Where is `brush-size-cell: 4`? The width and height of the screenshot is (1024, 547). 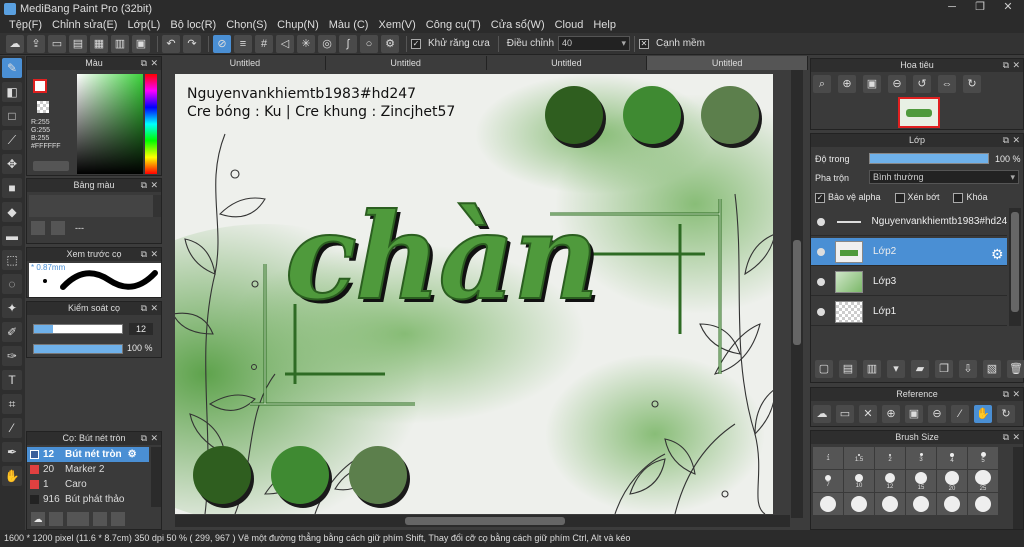 brush-size-cell: 4 is located at coordinates (952, 458).